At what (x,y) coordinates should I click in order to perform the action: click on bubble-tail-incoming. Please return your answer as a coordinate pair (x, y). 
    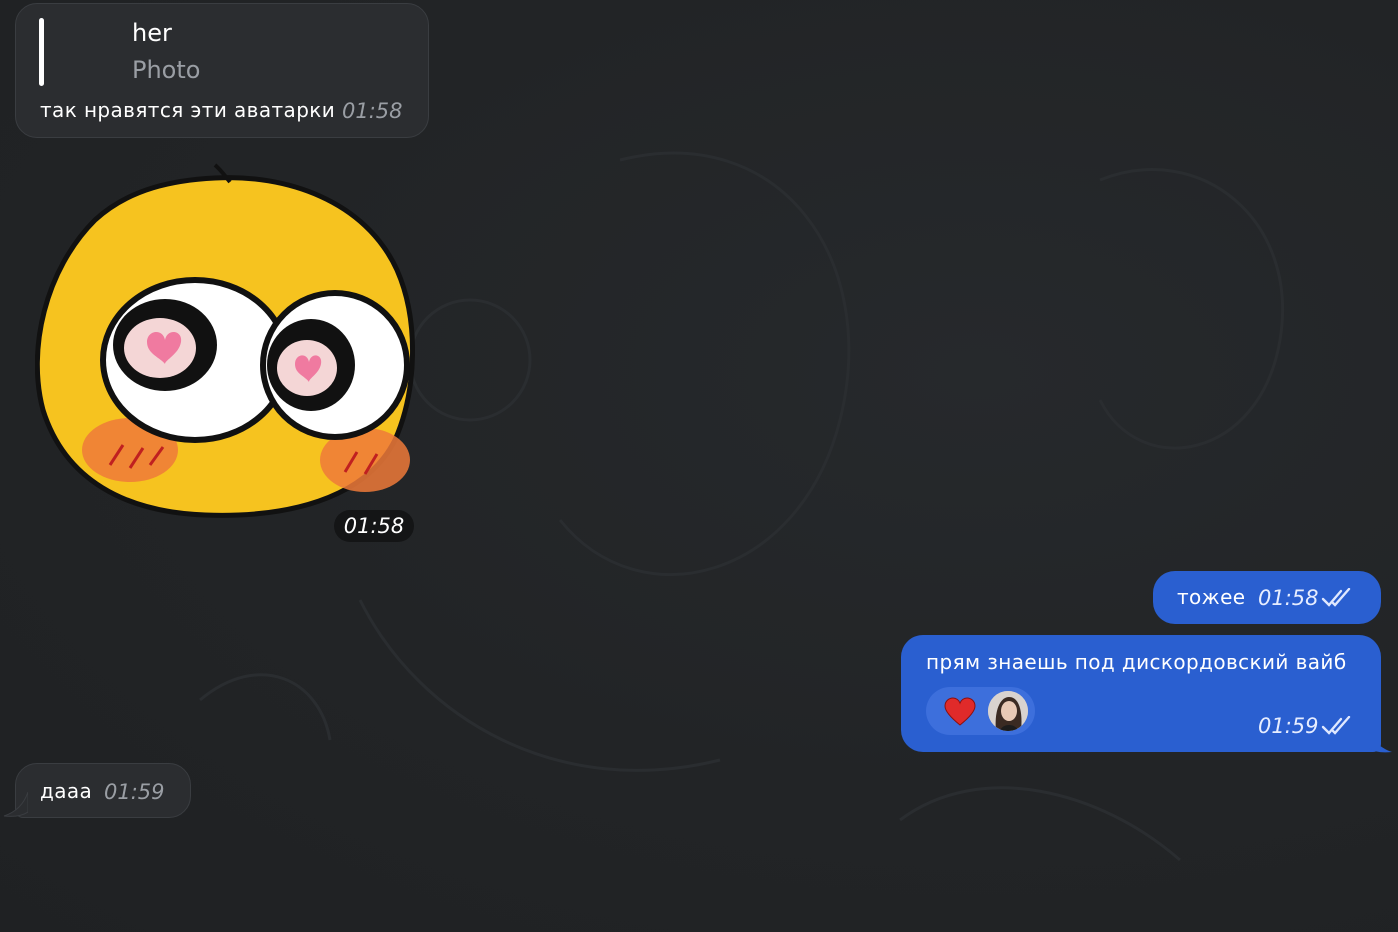
    Looking at the image, I should click on (15, 804).